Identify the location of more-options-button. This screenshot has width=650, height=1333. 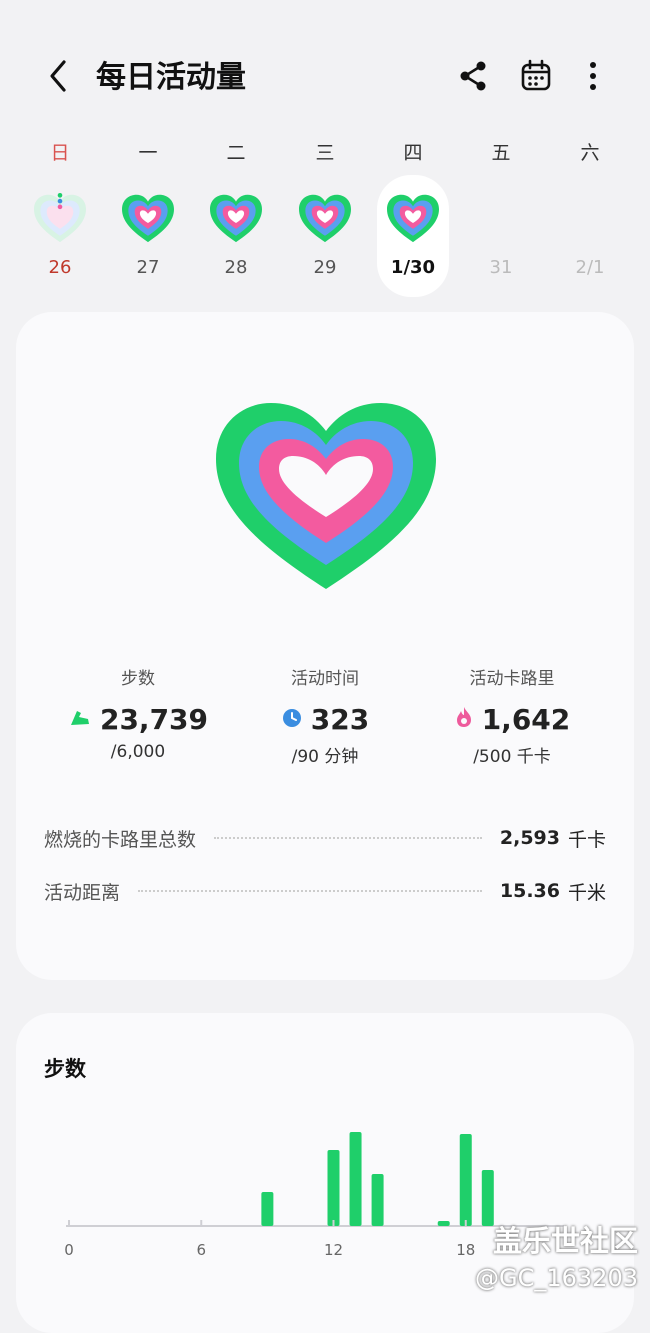
(593, 76).